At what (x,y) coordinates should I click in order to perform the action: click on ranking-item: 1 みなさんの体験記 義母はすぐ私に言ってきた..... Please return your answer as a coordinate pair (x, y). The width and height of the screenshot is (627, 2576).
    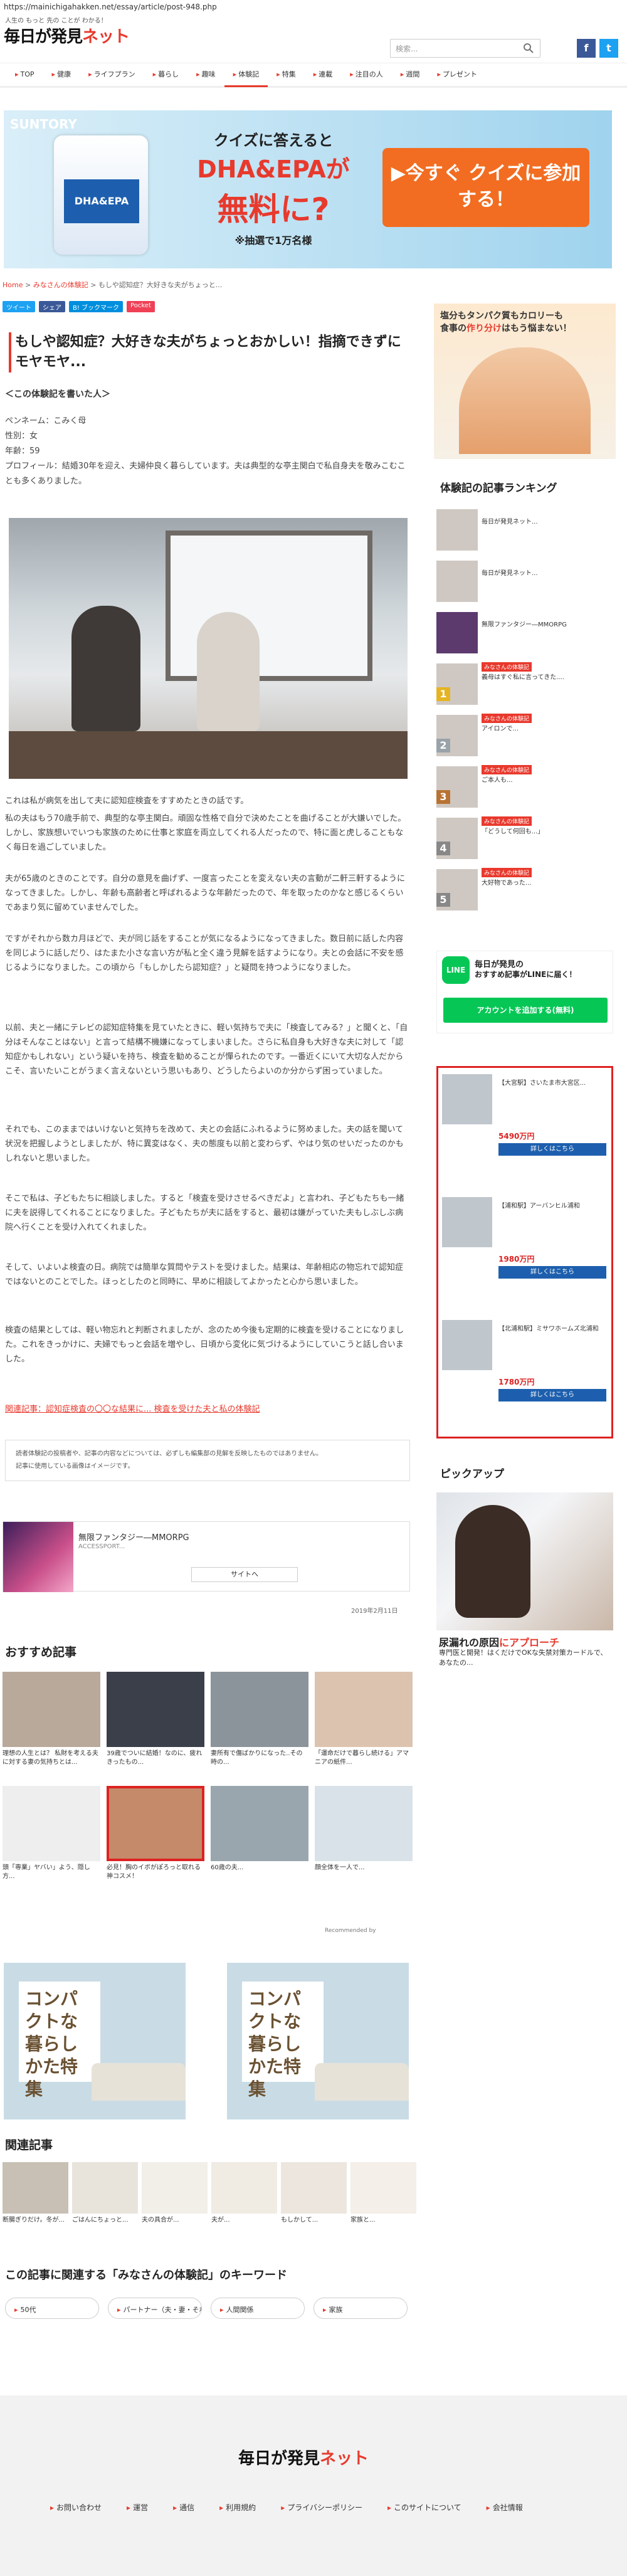
    Looking at the image, I should click on (524, 685).